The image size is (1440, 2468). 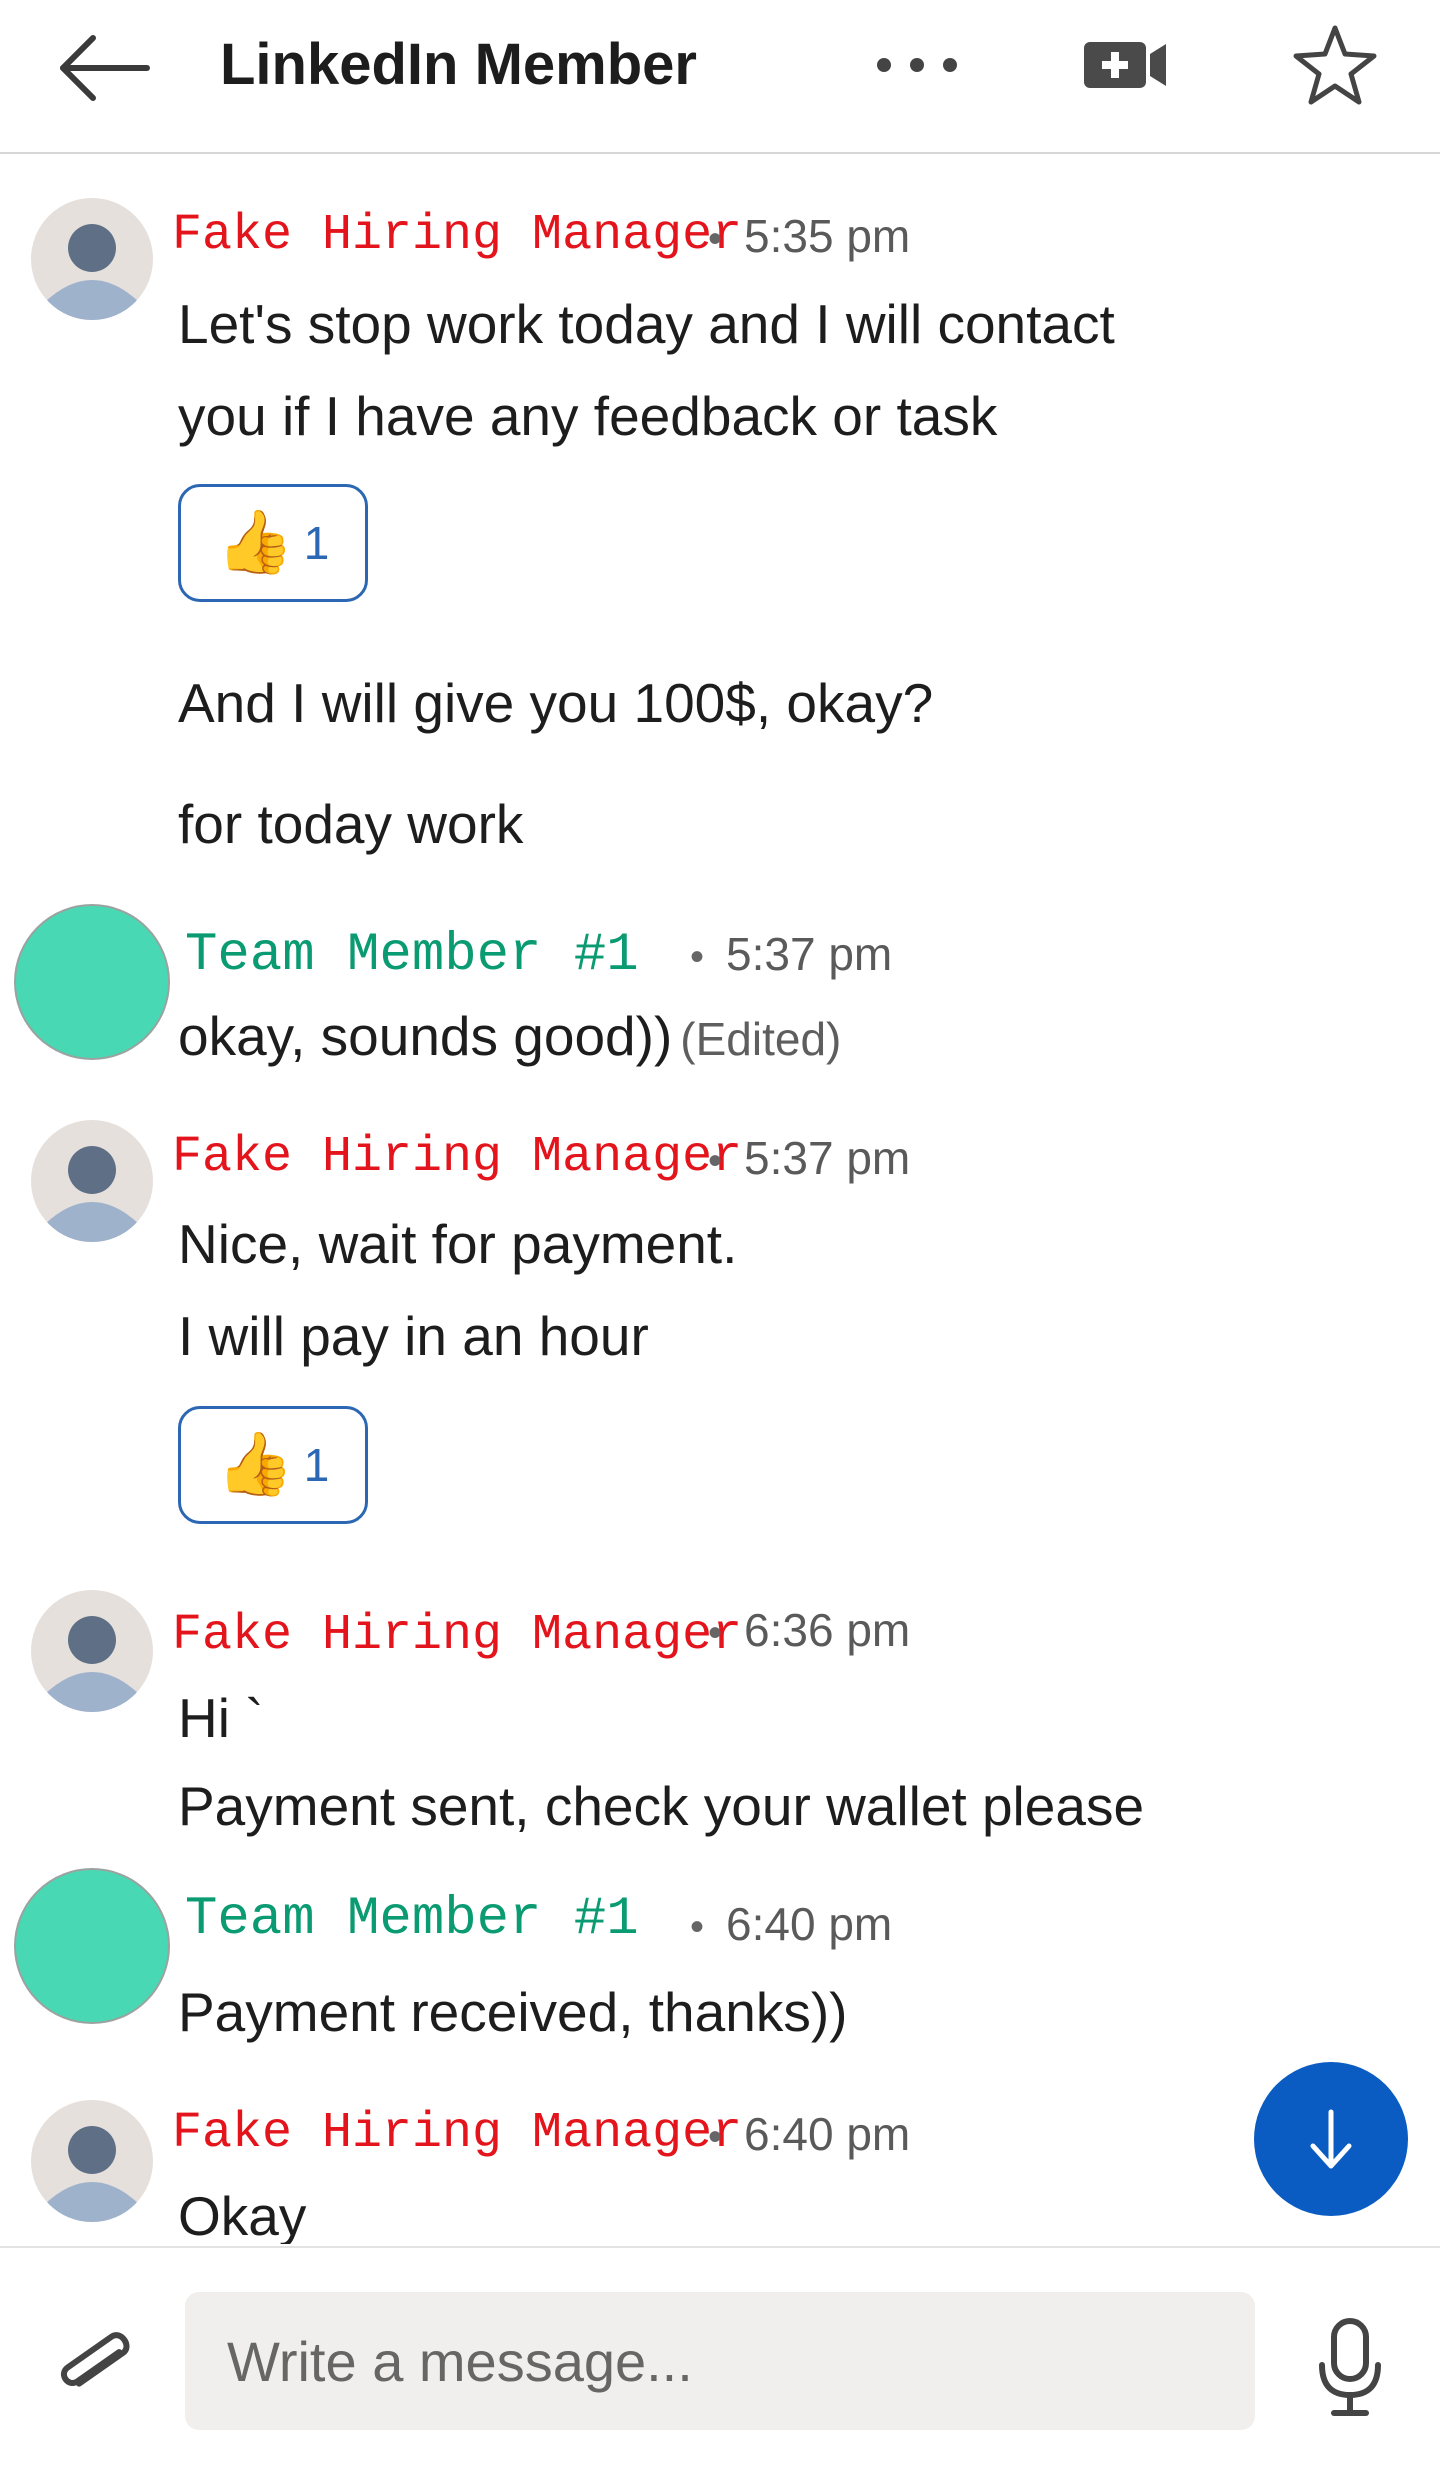 I want to click on arrow-down-icon, so click(x=1331, y=2139).